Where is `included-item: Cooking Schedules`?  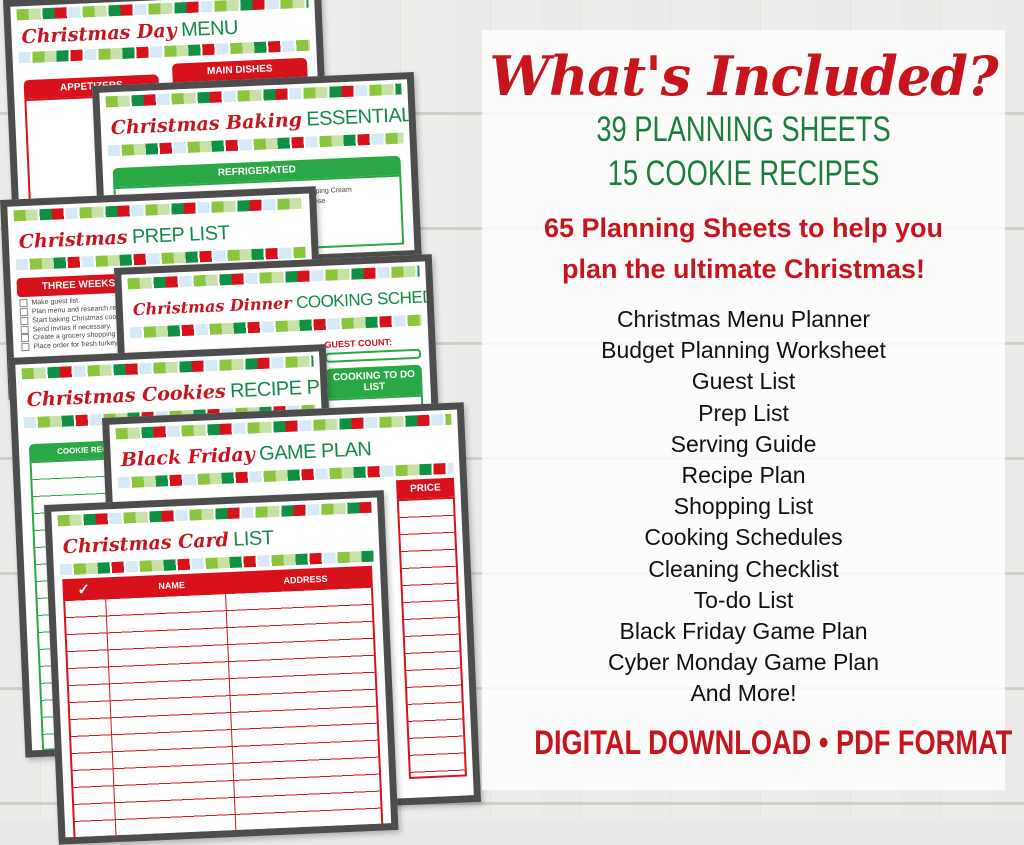
included-item: Cooking Schedules is located at coordinates (743, 537).